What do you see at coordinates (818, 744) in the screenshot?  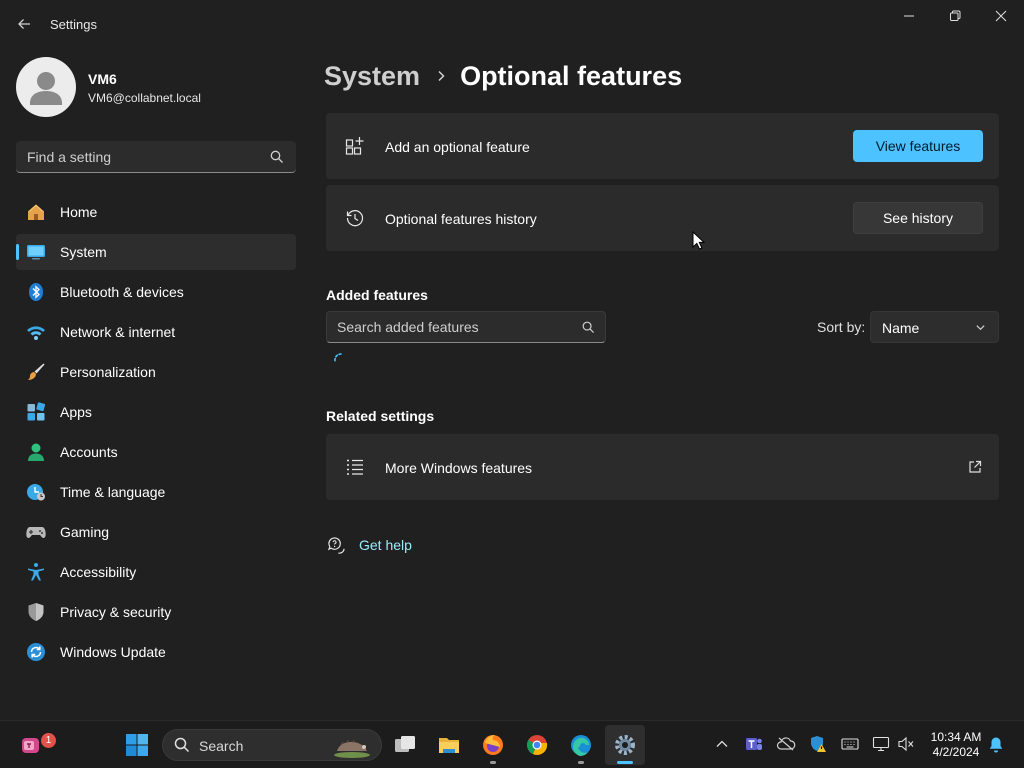 I see `security-warning-icon` at bounding box center [818, 744].